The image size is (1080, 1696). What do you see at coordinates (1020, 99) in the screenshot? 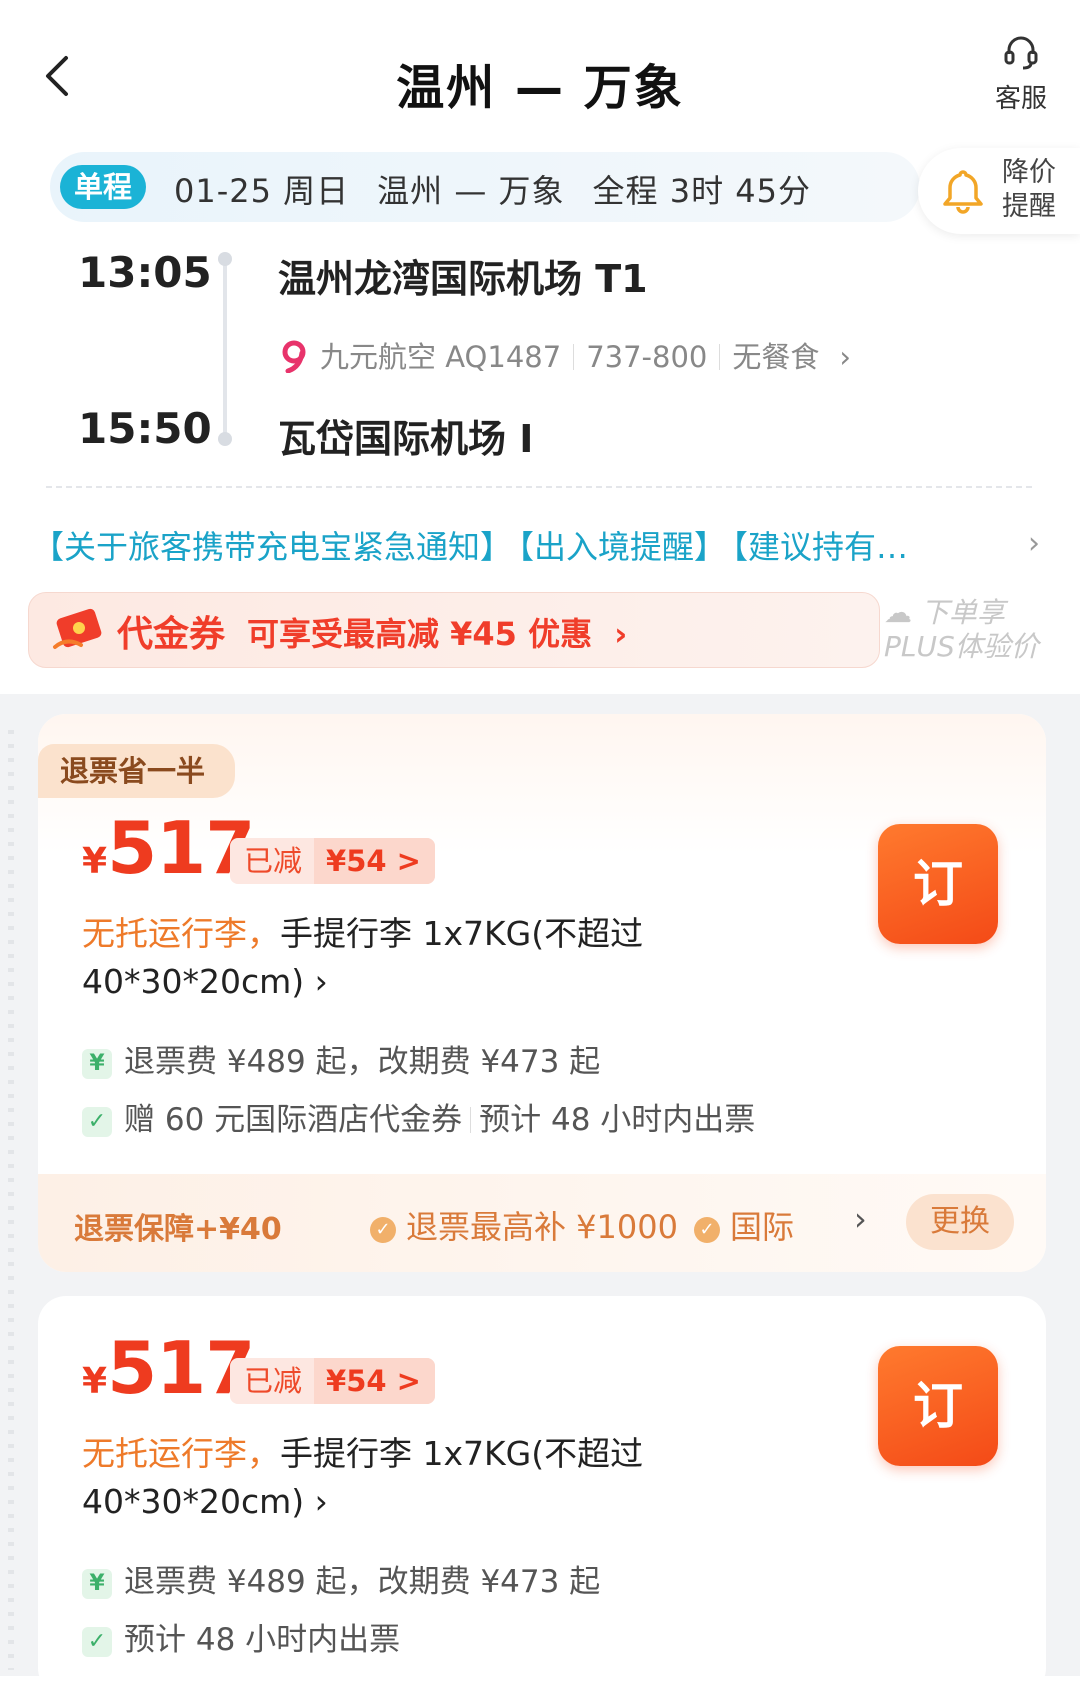
I see `customer-service-label: 客服` at bounding box center [1020, 99].